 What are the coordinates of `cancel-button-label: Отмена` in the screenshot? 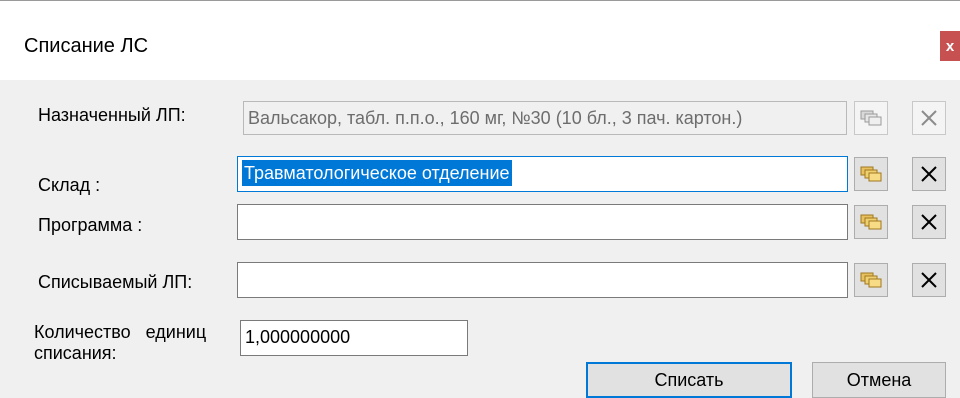 It's located at (879, 379).